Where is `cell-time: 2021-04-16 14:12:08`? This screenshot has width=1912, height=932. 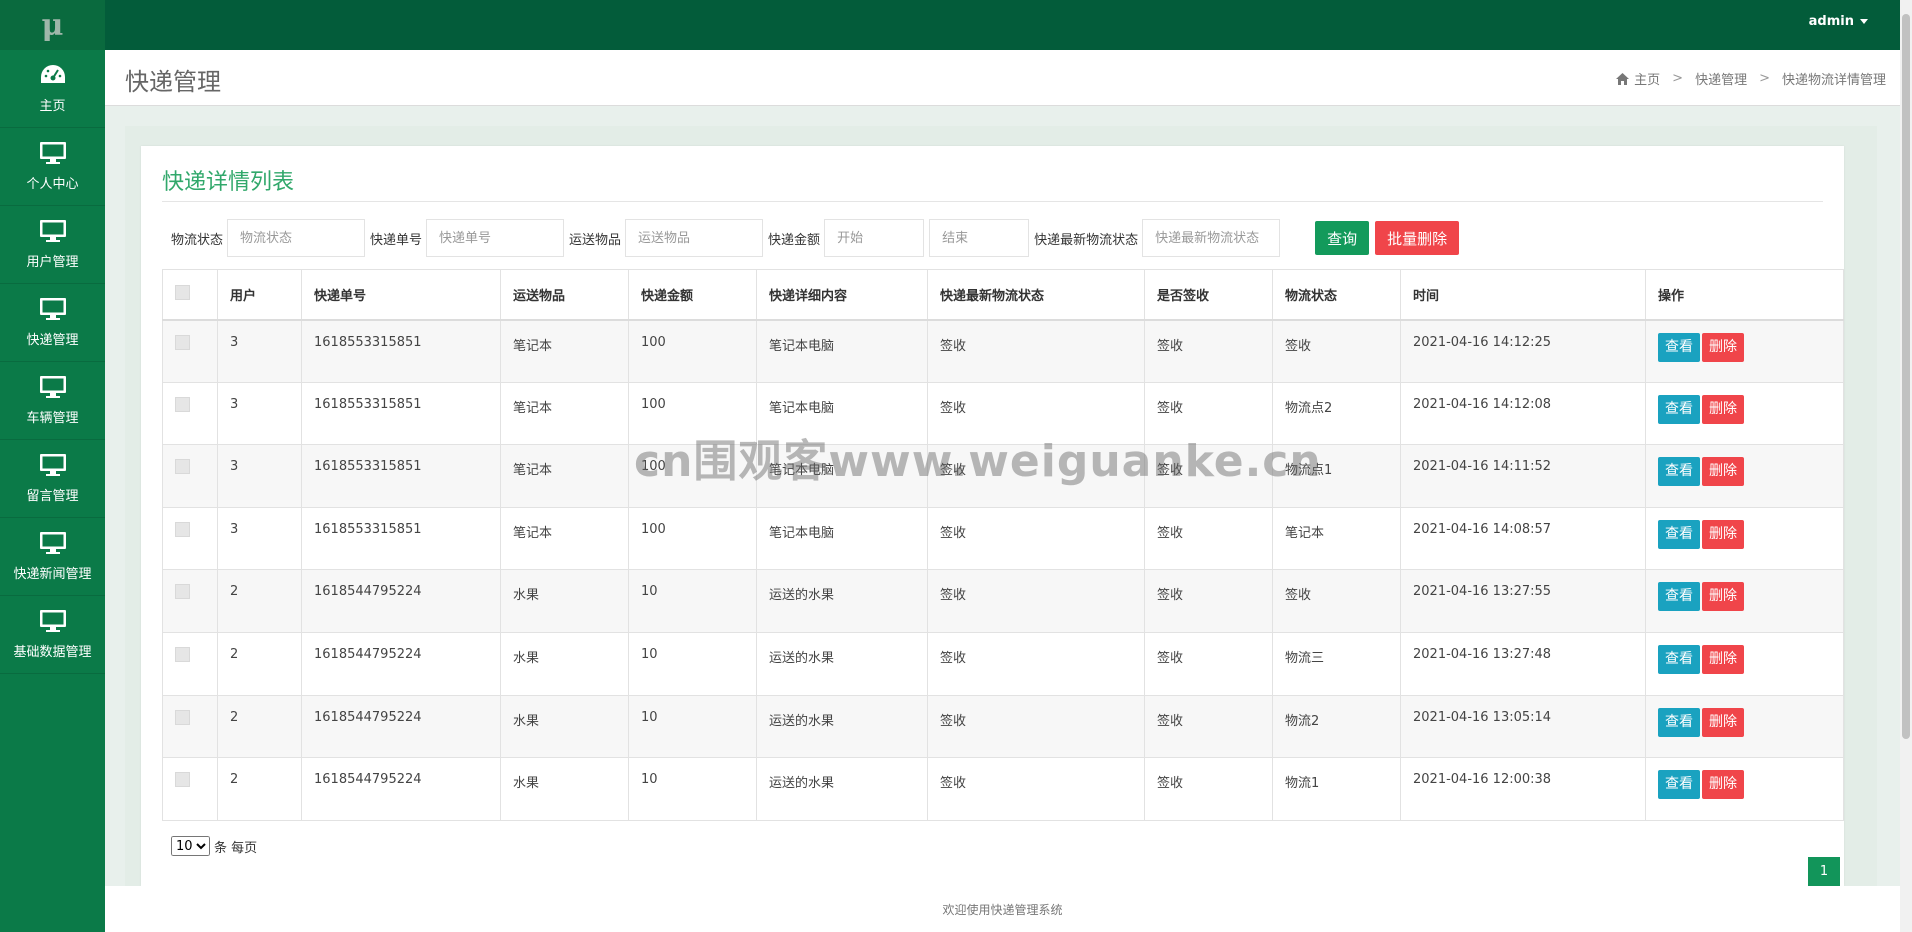
cell-time: 2021-04-16 14:12:08 is located at coordinates (1523, 413).